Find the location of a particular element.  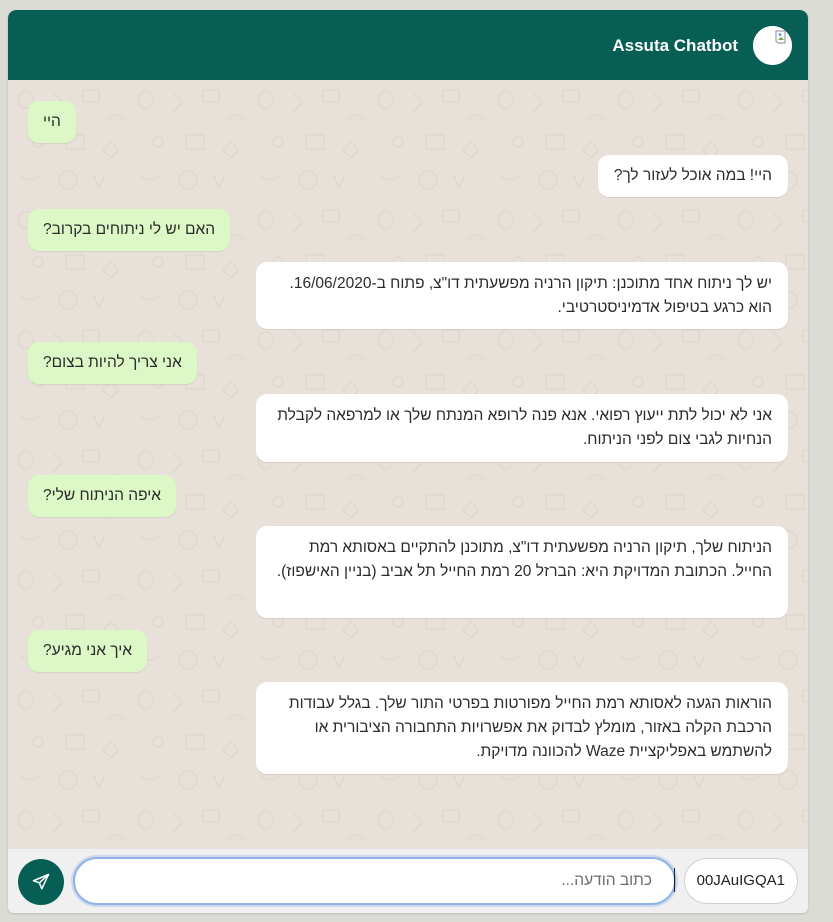

composer-bar: 00JAuIGQA1 is located at coordinates (408, 880).